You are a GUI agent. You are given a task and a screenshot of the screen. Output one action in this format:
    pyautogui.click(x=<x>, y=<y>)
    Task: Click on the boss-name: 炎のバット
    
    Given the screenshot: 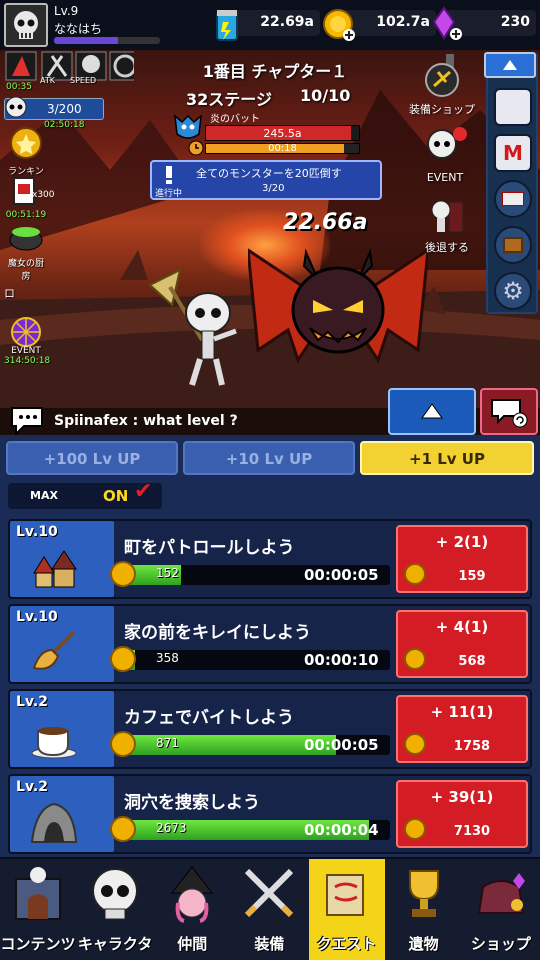 What is the action you would take?
    pyautogui.click(x=235, y=119)
    